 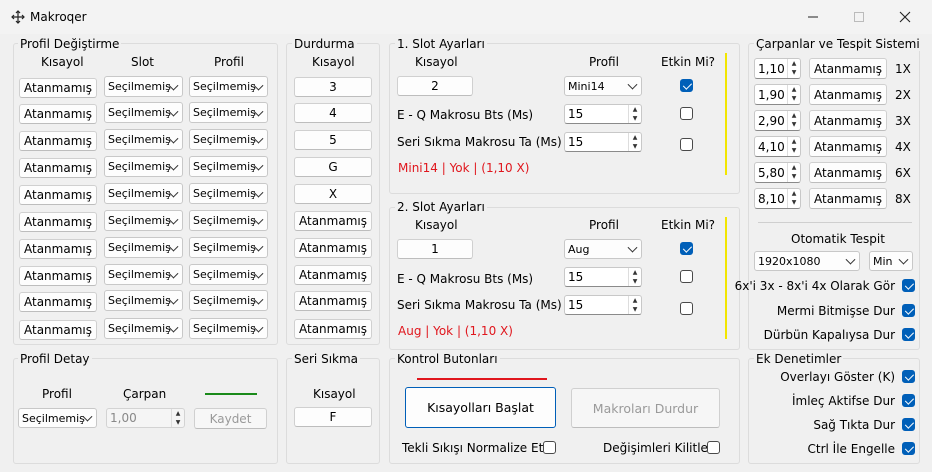 I want to click on maximize-button, so click(x=859, y=17).